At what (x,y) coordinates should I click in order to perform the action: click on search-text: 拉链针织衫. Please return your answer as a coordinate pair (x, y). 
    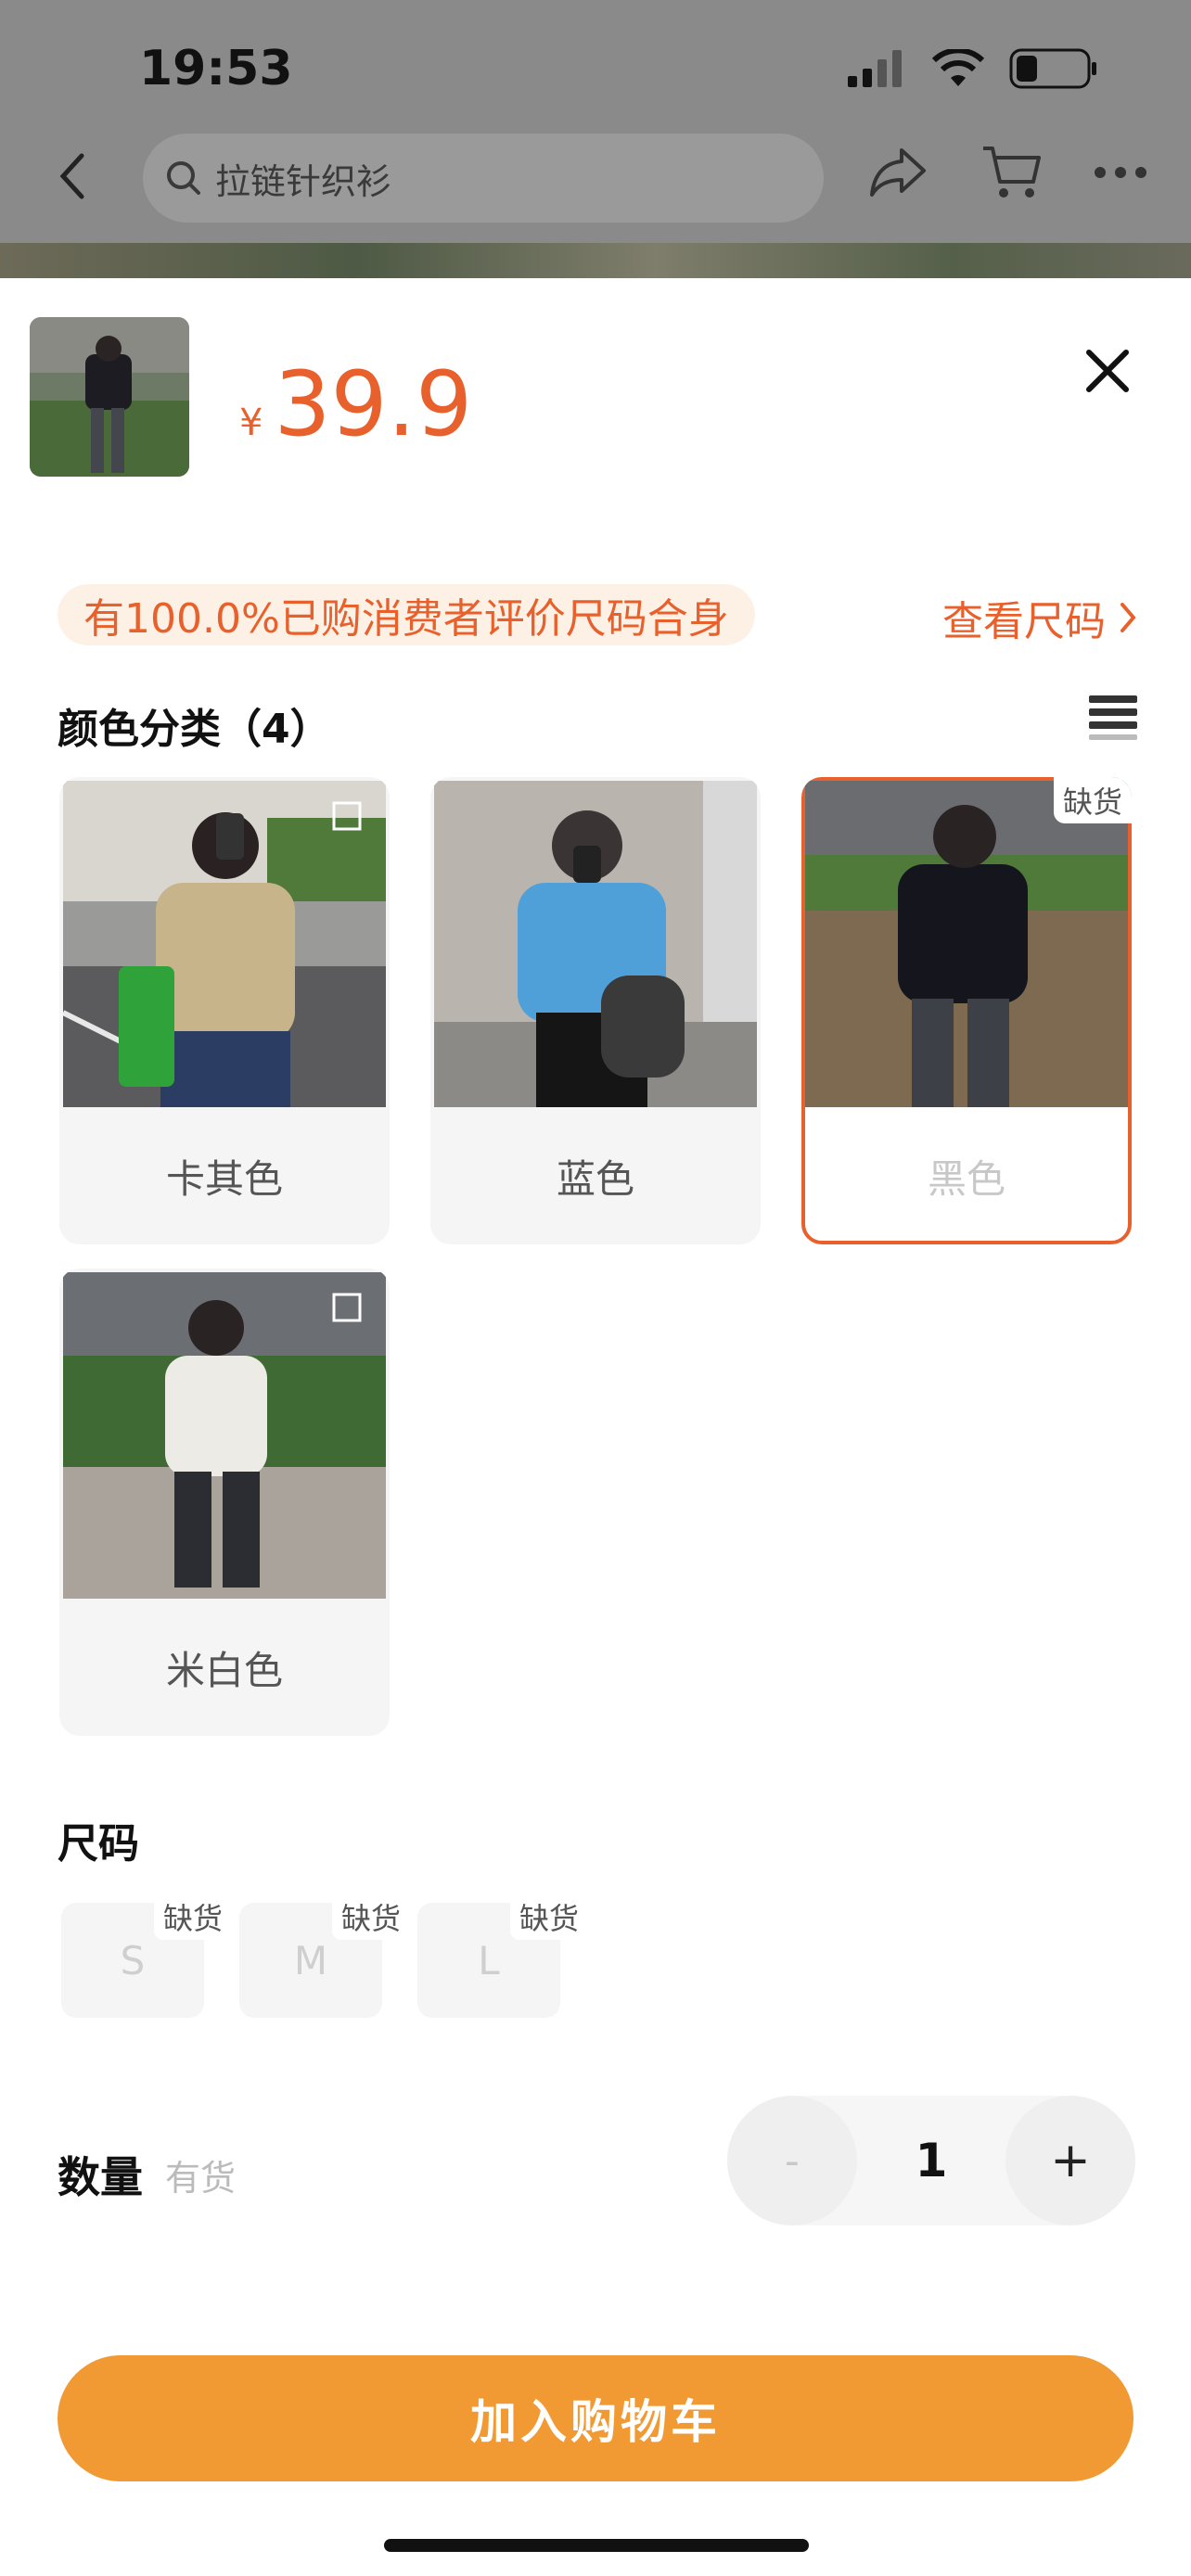
    Looking at the image, I should click on (303, 181).